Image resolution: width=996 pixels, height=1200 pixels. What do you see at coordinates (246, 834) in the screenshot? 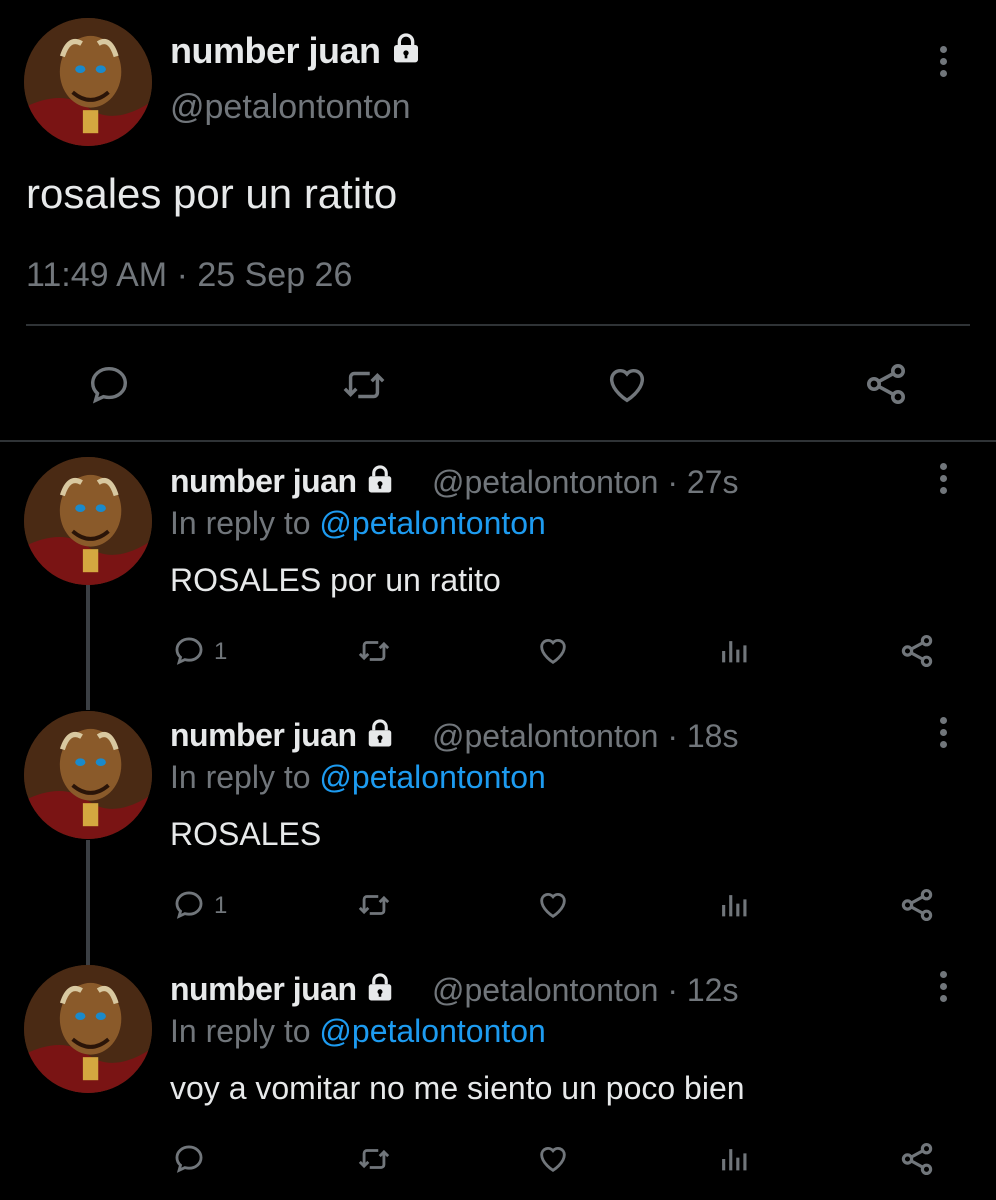
I see `tweet-text: ROSALES` at bounding box center [246, 834].